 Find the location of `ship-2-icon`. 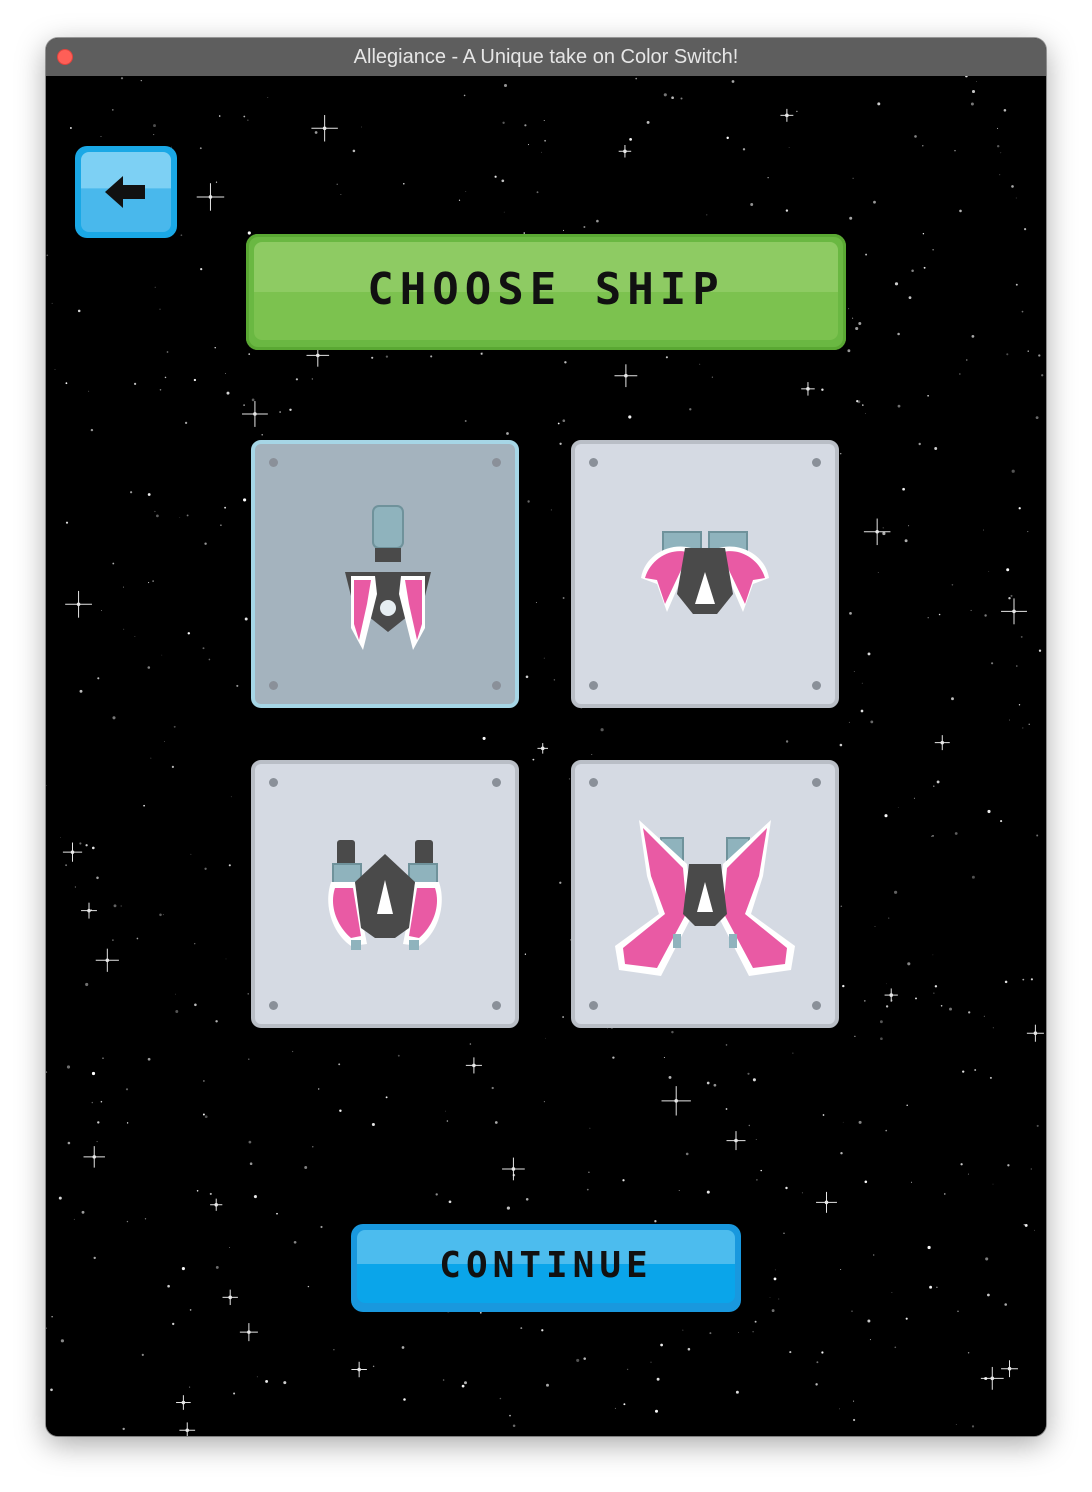

ship-2-icon is located at coordinates (705, 572).